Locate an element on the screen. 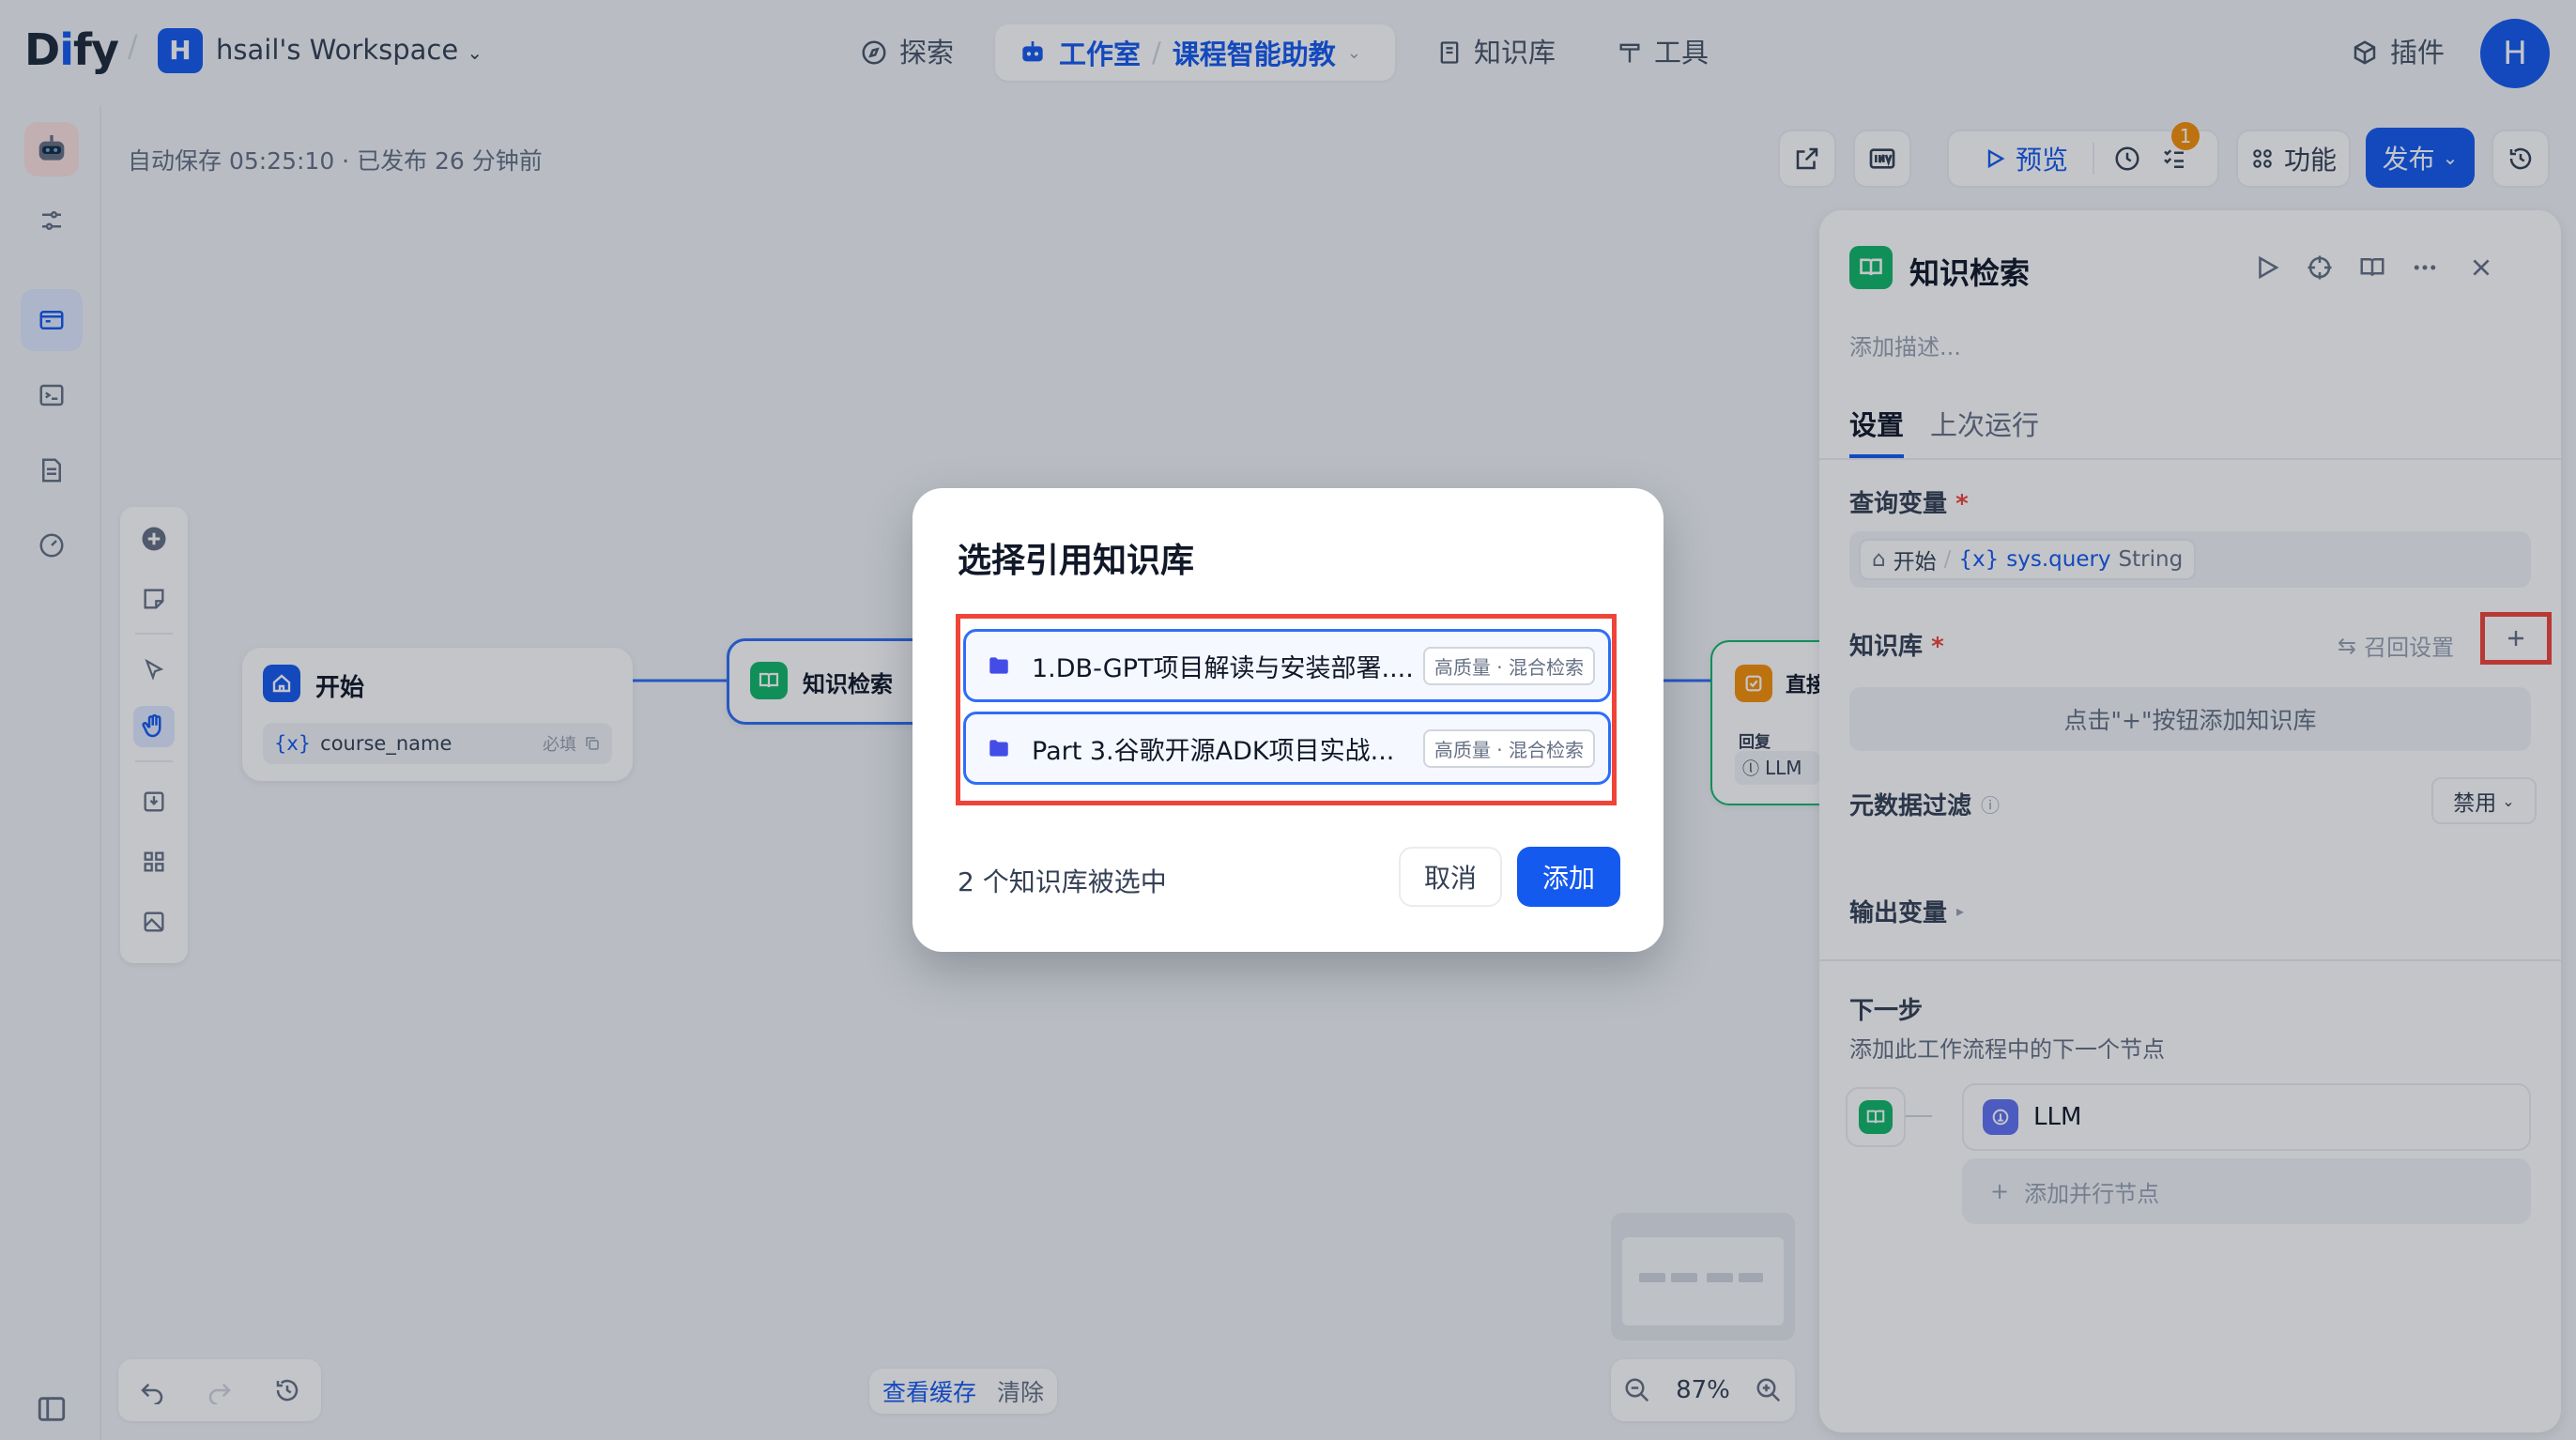  selected-count: 2 个知识库被选中 is located at coordinates (1063, 881).